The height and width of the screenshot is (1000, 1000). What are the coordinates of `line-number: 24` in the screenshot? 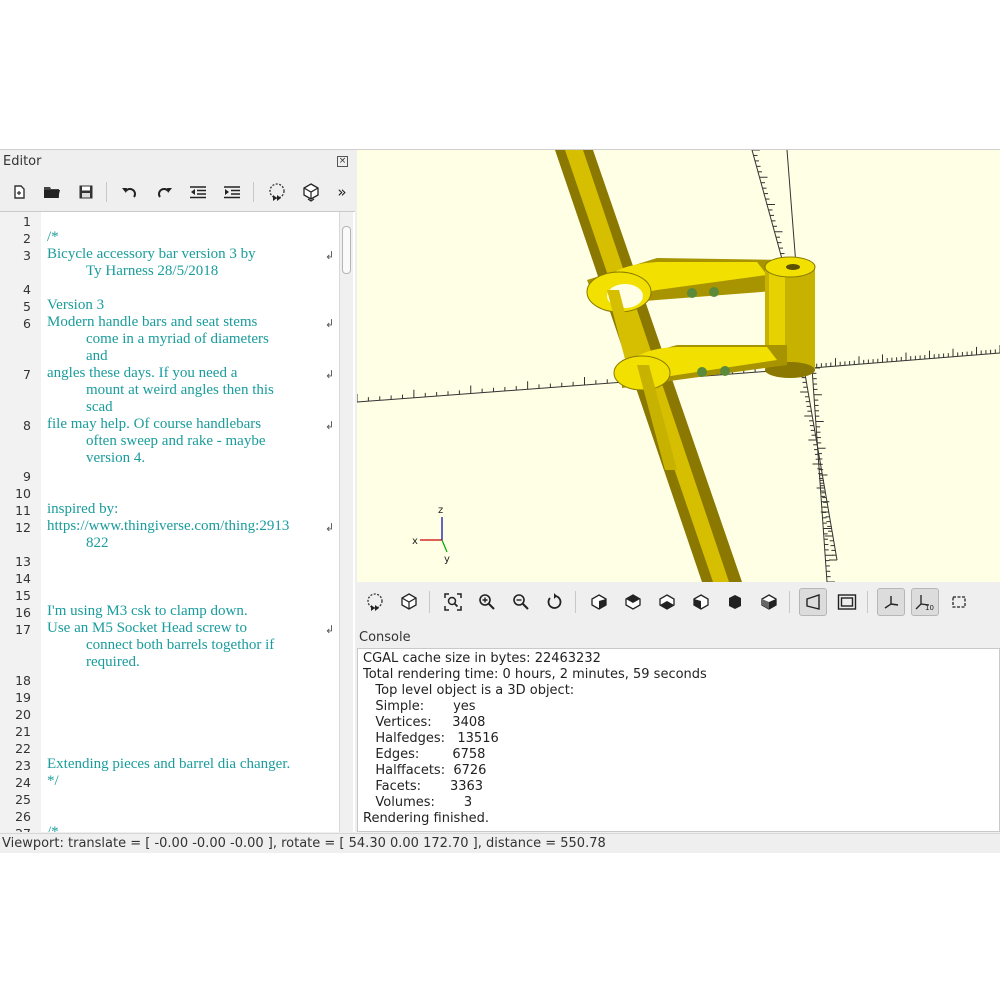 It's located at (23, 782).